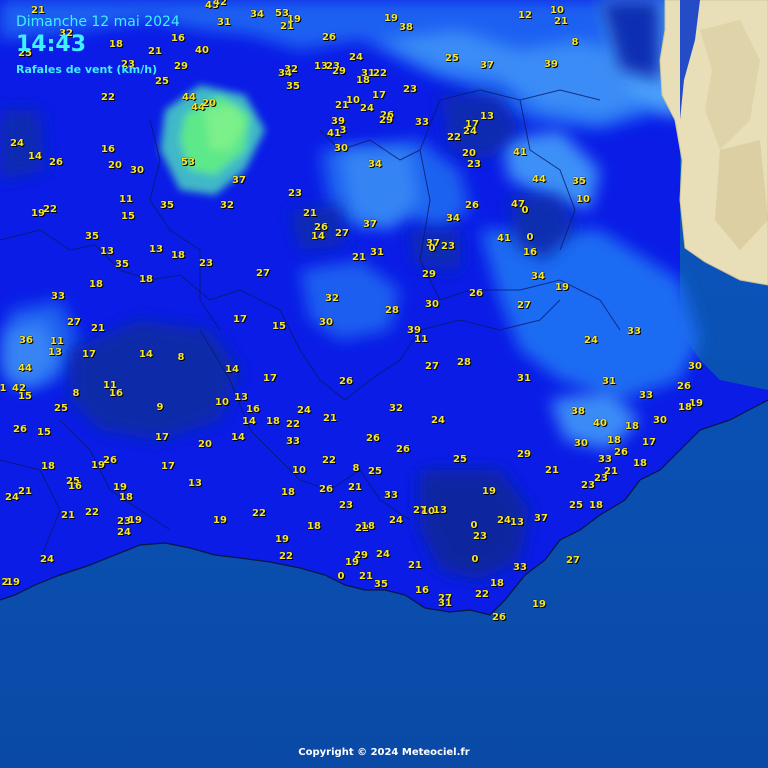  I want to click on station-gust-value: 42, so click(220, 4).